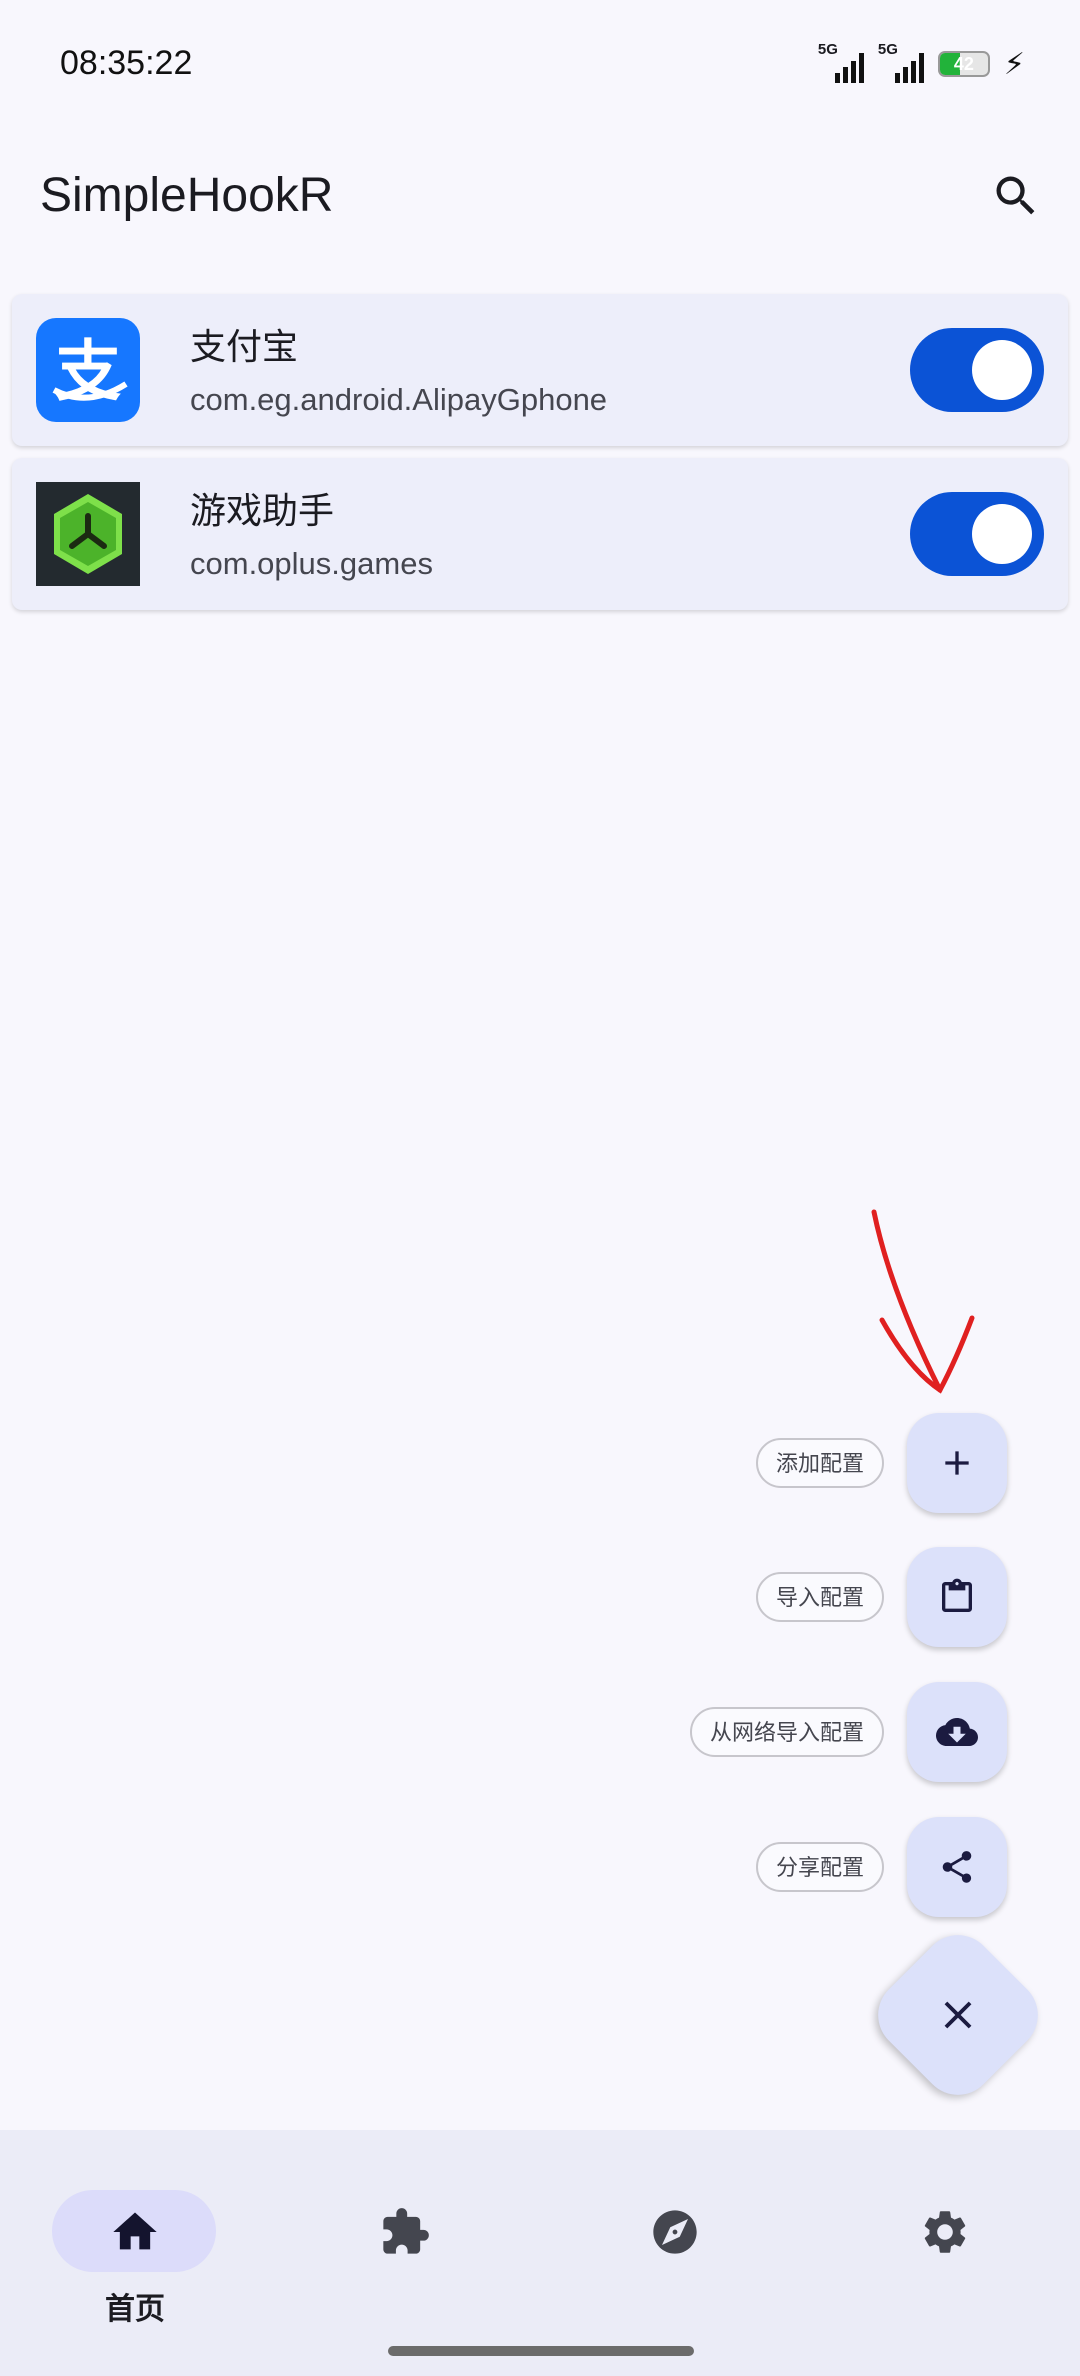 The width and height of the screenshot is (1080, 2376). I want to click on import-from-network-button, so click(957, 1732).